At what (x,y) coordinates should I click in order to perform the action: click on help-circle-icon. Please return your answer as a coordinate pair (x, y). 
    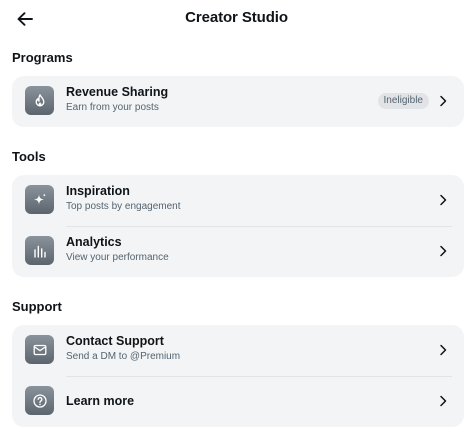
    Looking at the image, I should click on (39, 400).